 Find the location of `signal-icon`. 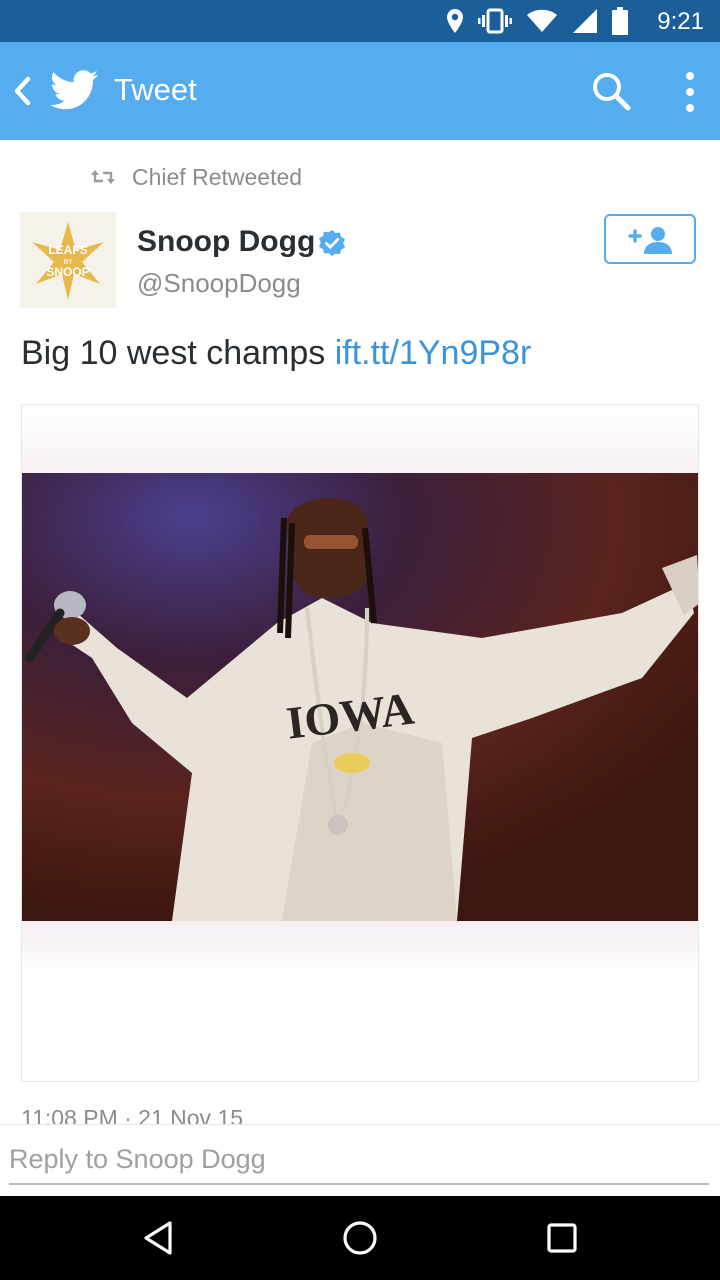

signal-icon is located at coordinates (585, 21).